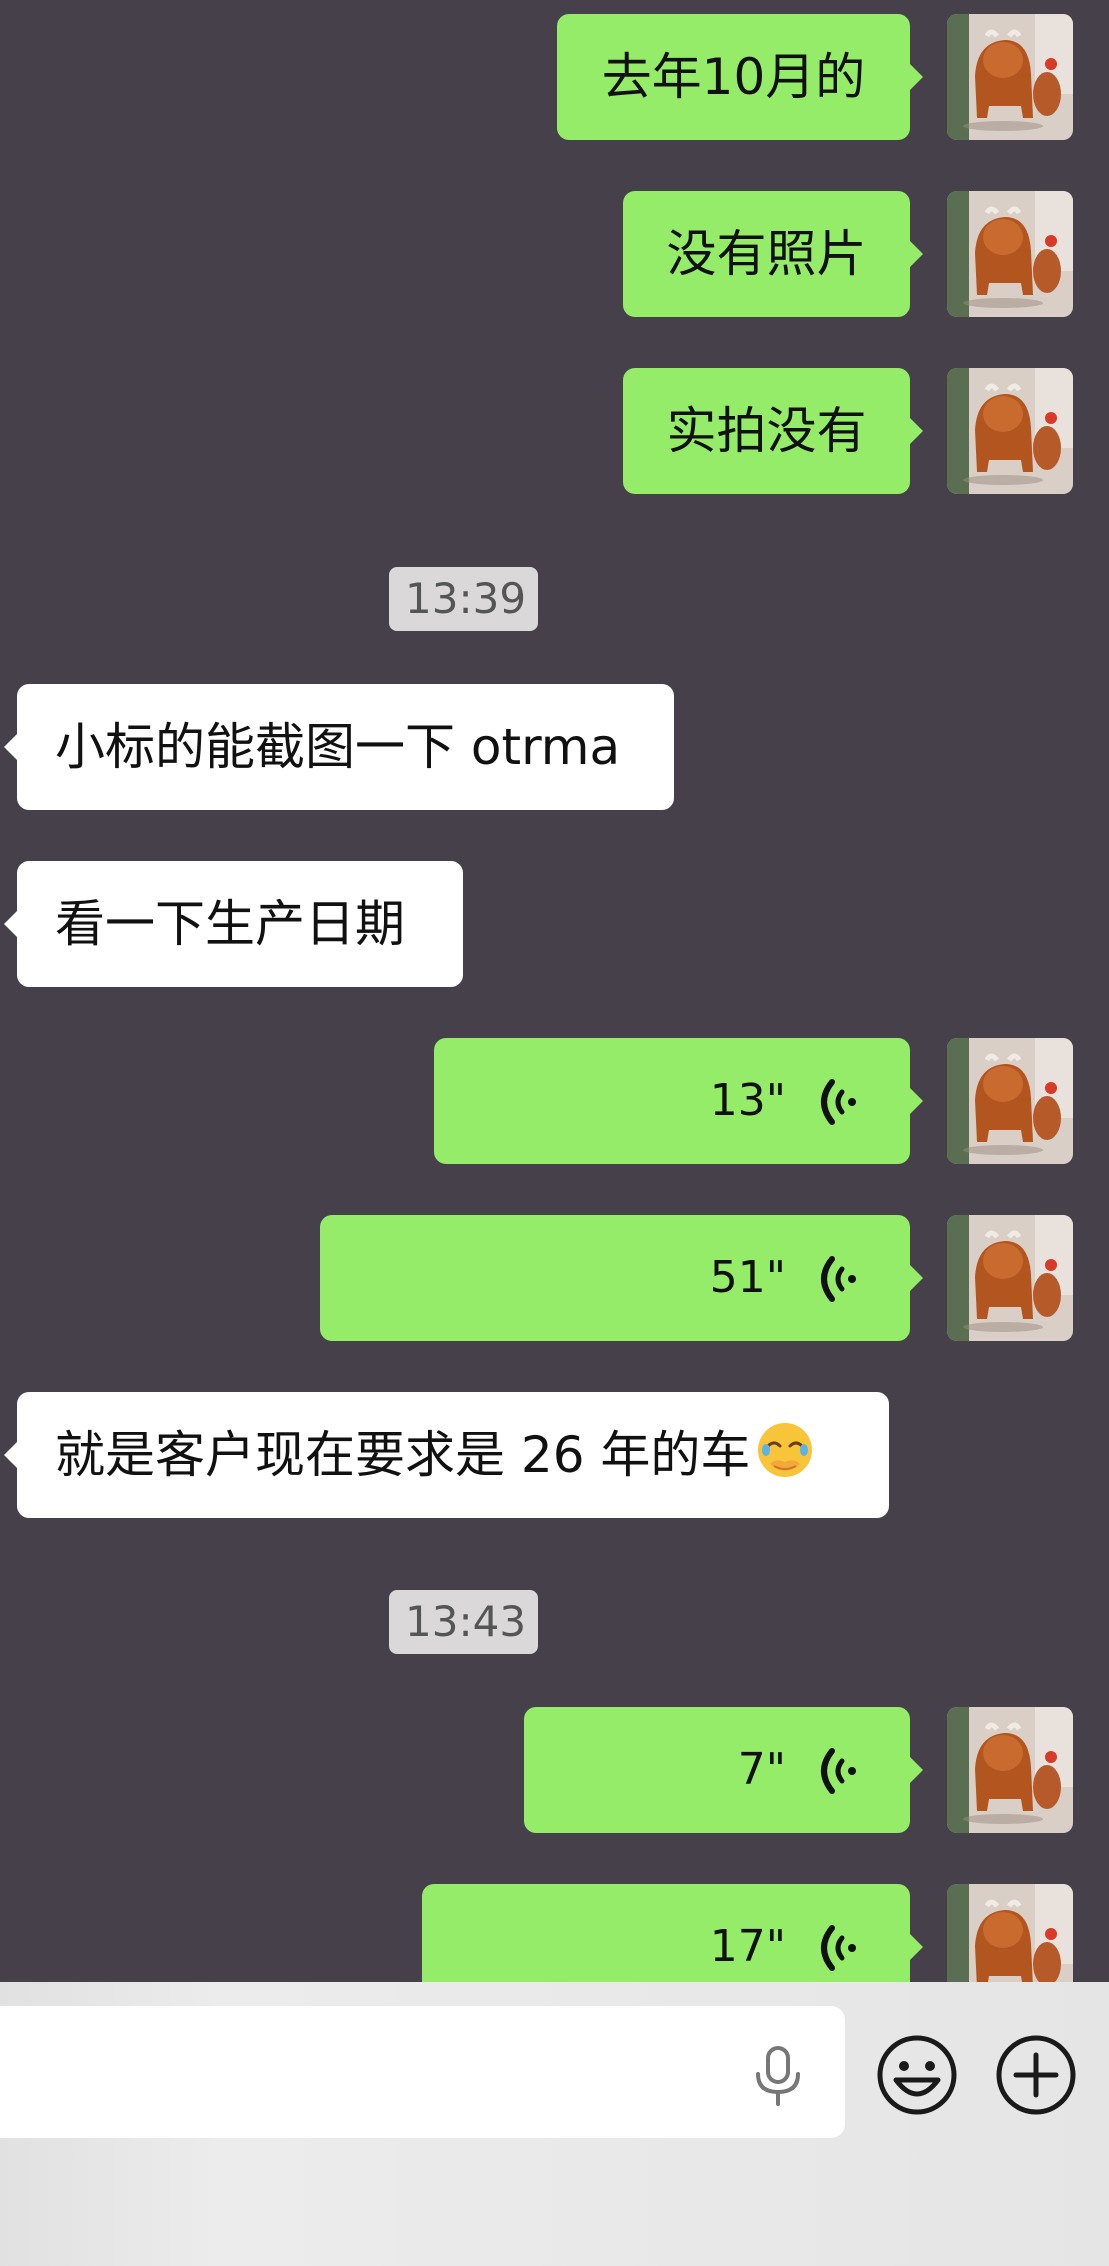 The height and width of the screenshot is (2266, 1109). What do you see at coordinates (773, 254) in the screenshot?
I see `outgoing-text-bubble: 没有照片` at bounding box center [773, 254].